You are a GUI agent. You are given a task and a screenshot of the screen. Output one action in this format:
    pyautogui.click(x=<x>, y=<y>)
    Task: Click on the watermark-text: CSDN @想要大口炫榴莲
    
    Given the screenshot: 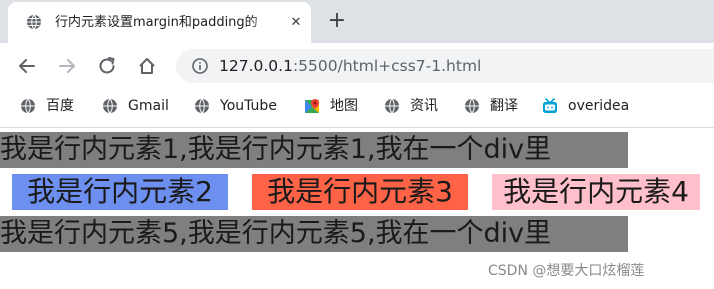 What is the action you would take?
    pyautogui.click(x=566, y=271)
    